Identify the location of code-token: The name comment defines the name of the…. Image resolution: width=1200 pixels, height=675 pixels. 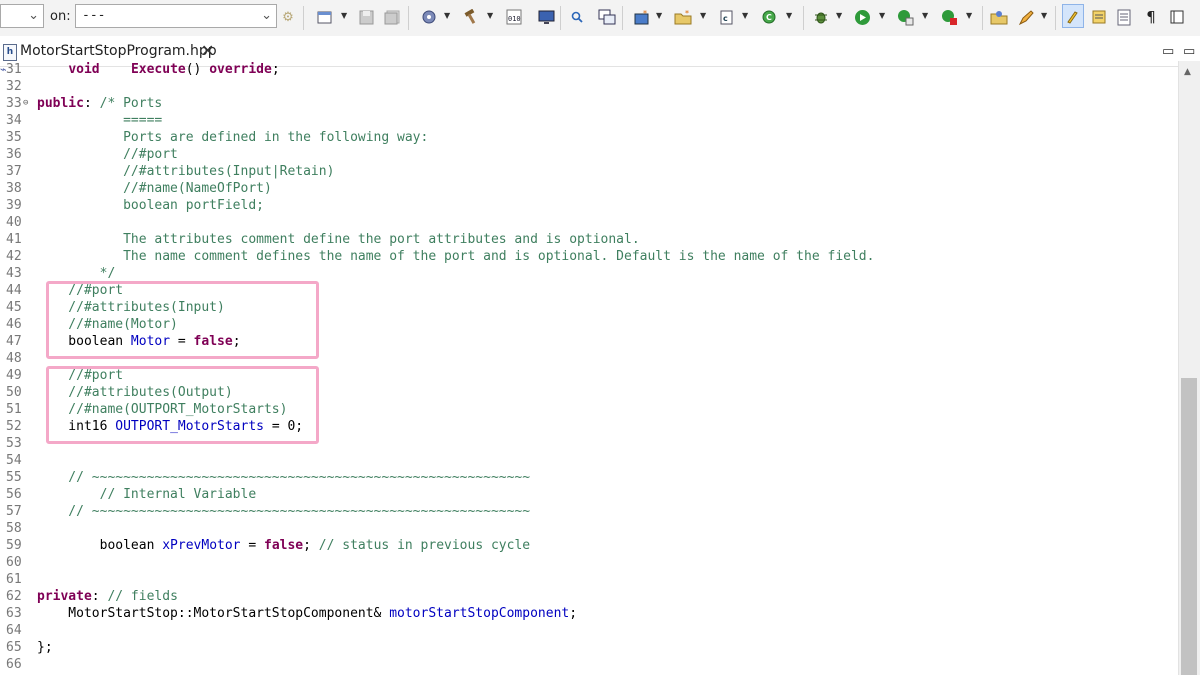
(456, 256).